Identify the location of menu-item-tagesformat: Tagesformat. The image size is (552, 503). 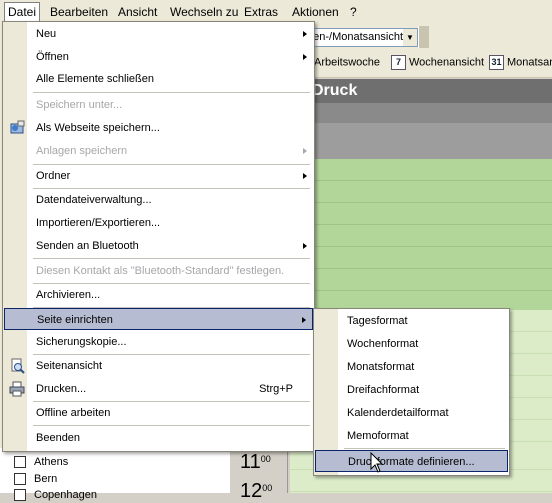
(411, 321).